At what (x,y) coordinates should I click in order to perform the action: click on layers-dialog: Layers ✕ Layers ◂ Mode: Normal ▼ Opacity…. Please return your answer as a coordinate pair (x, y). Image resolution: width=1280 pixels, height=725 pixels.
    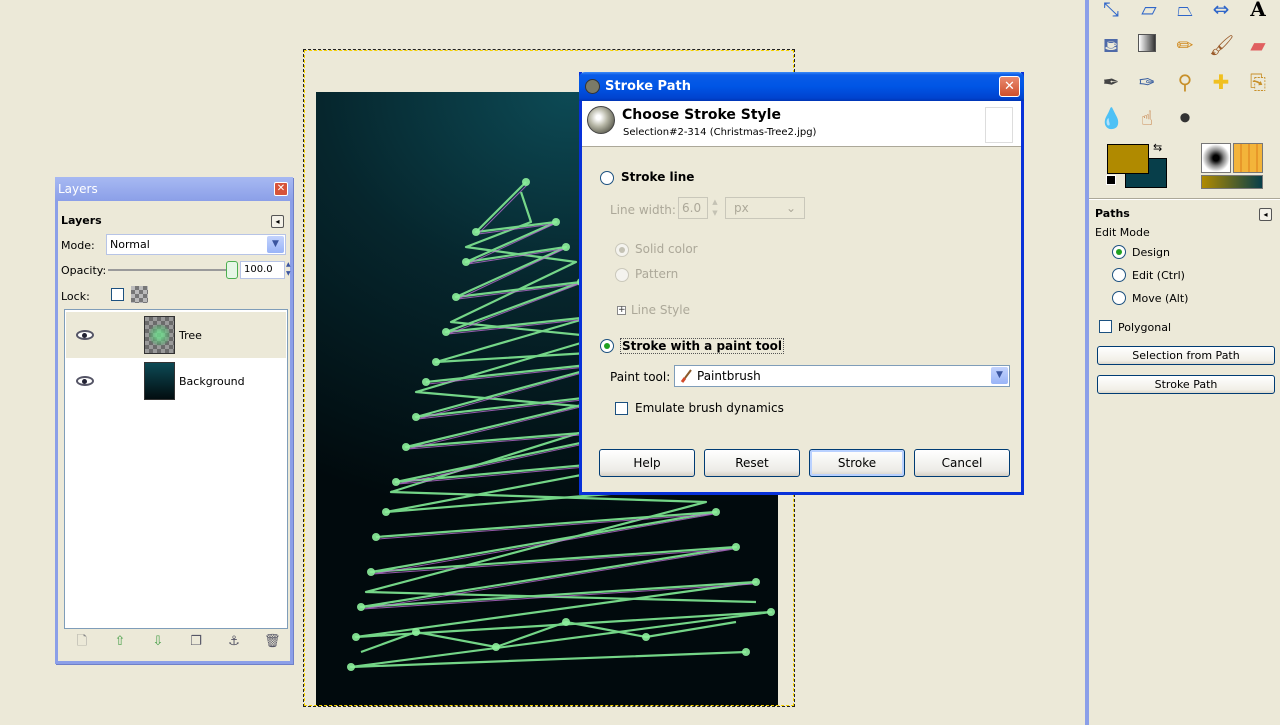
    Looking at the image, I should click on (174, 420).